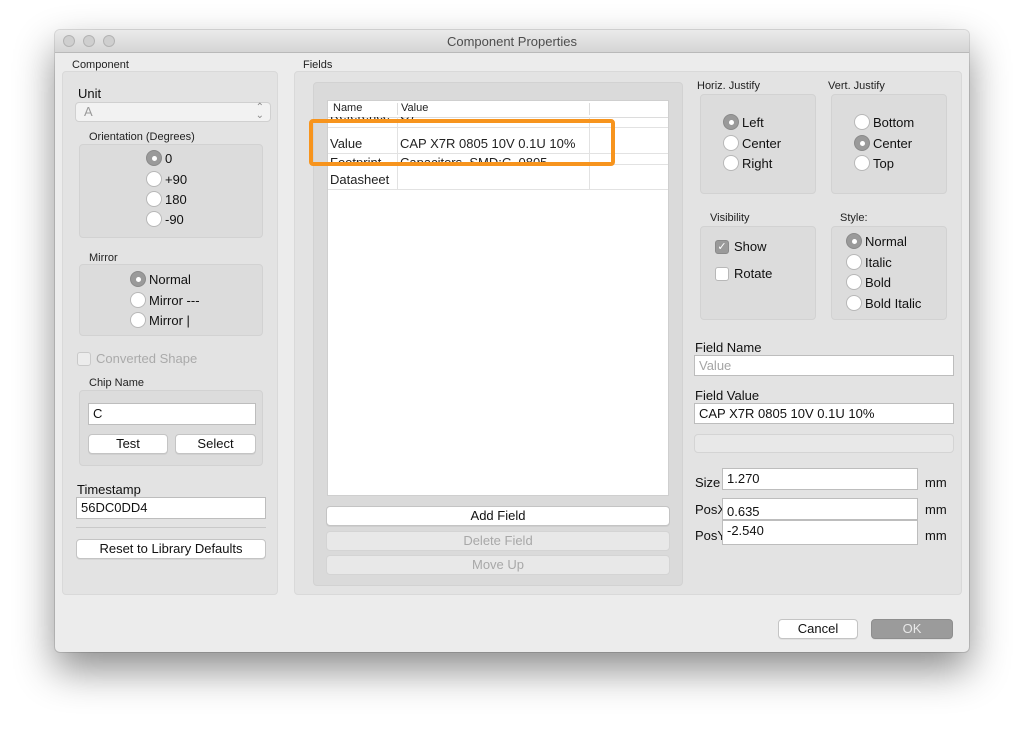  What do you see at coordinates (818, 629) in the screenshot?
I see `cancel-button: Cancel` at bounding box center [818, 629].